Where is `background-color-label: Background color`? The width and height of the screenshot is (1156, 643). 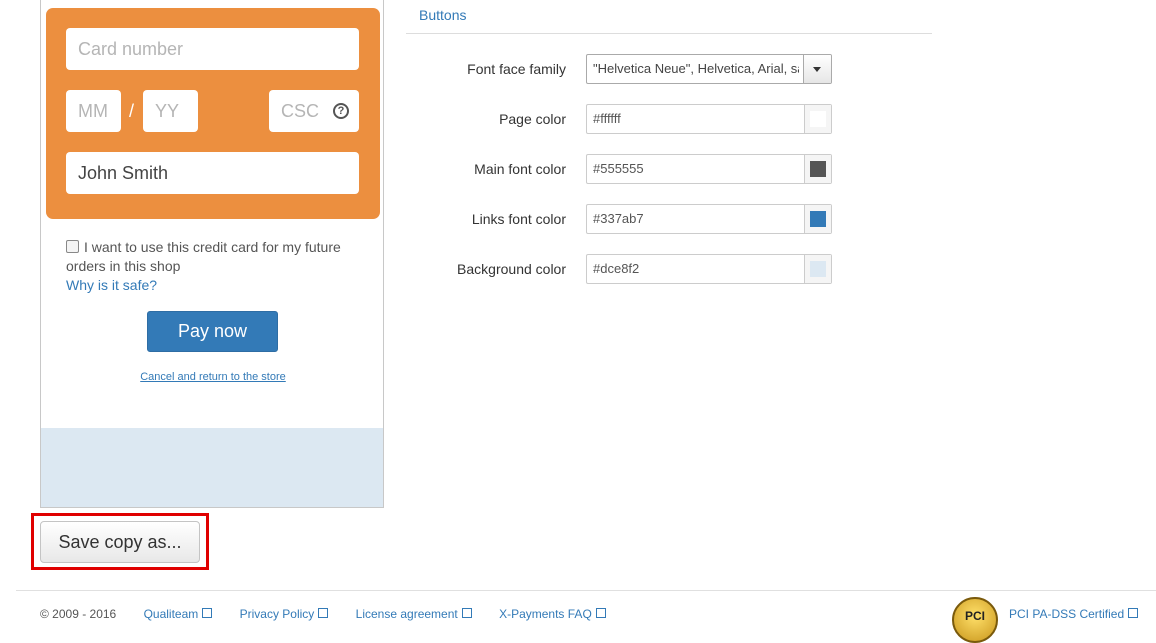 background-color-label: Background color is located at coordinates (511, 269).